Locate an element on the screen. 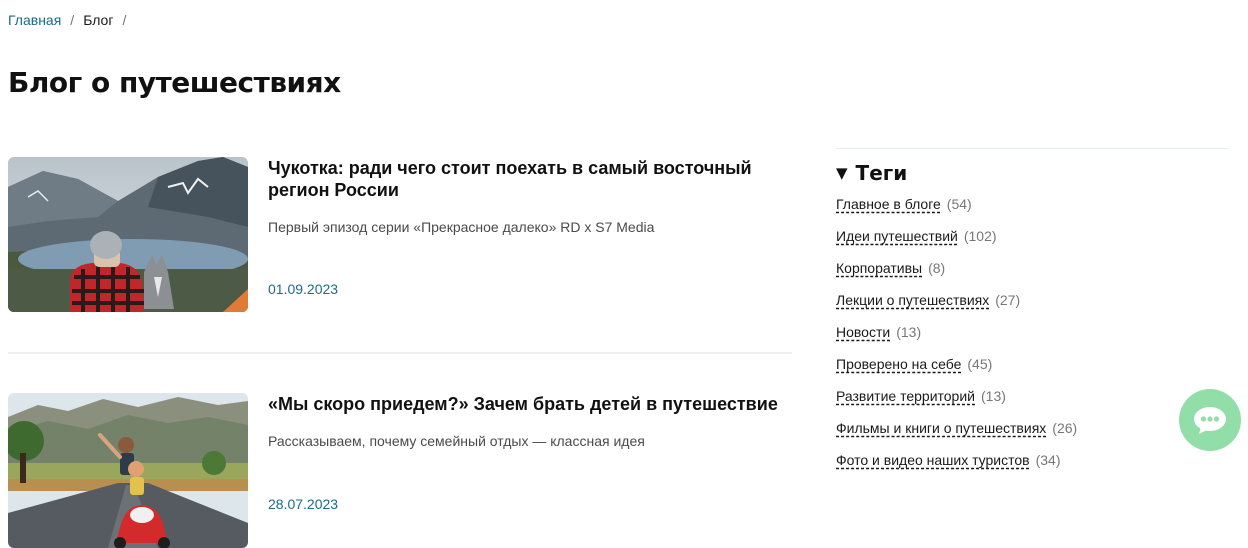 The image size is (1248, 548). tag-count: (45) is located at coordinates (980, 364).